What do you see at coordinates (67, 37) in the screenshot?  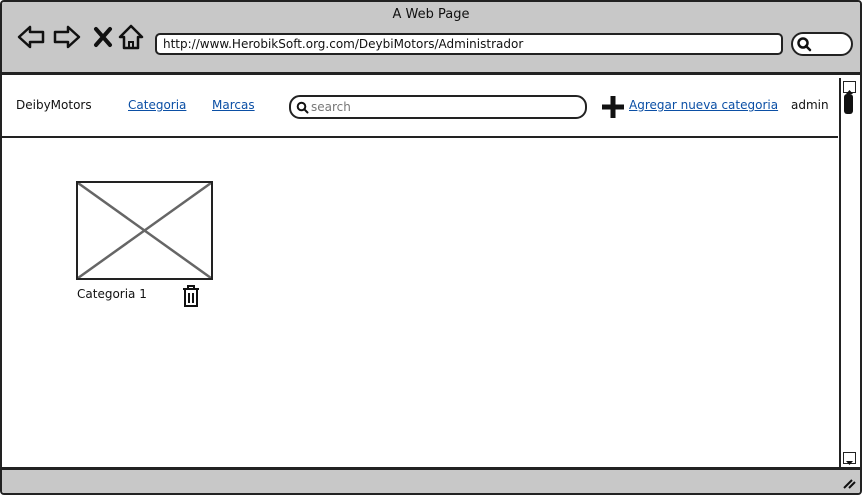 I see `forward-icon` at bounding box center [67, 37].